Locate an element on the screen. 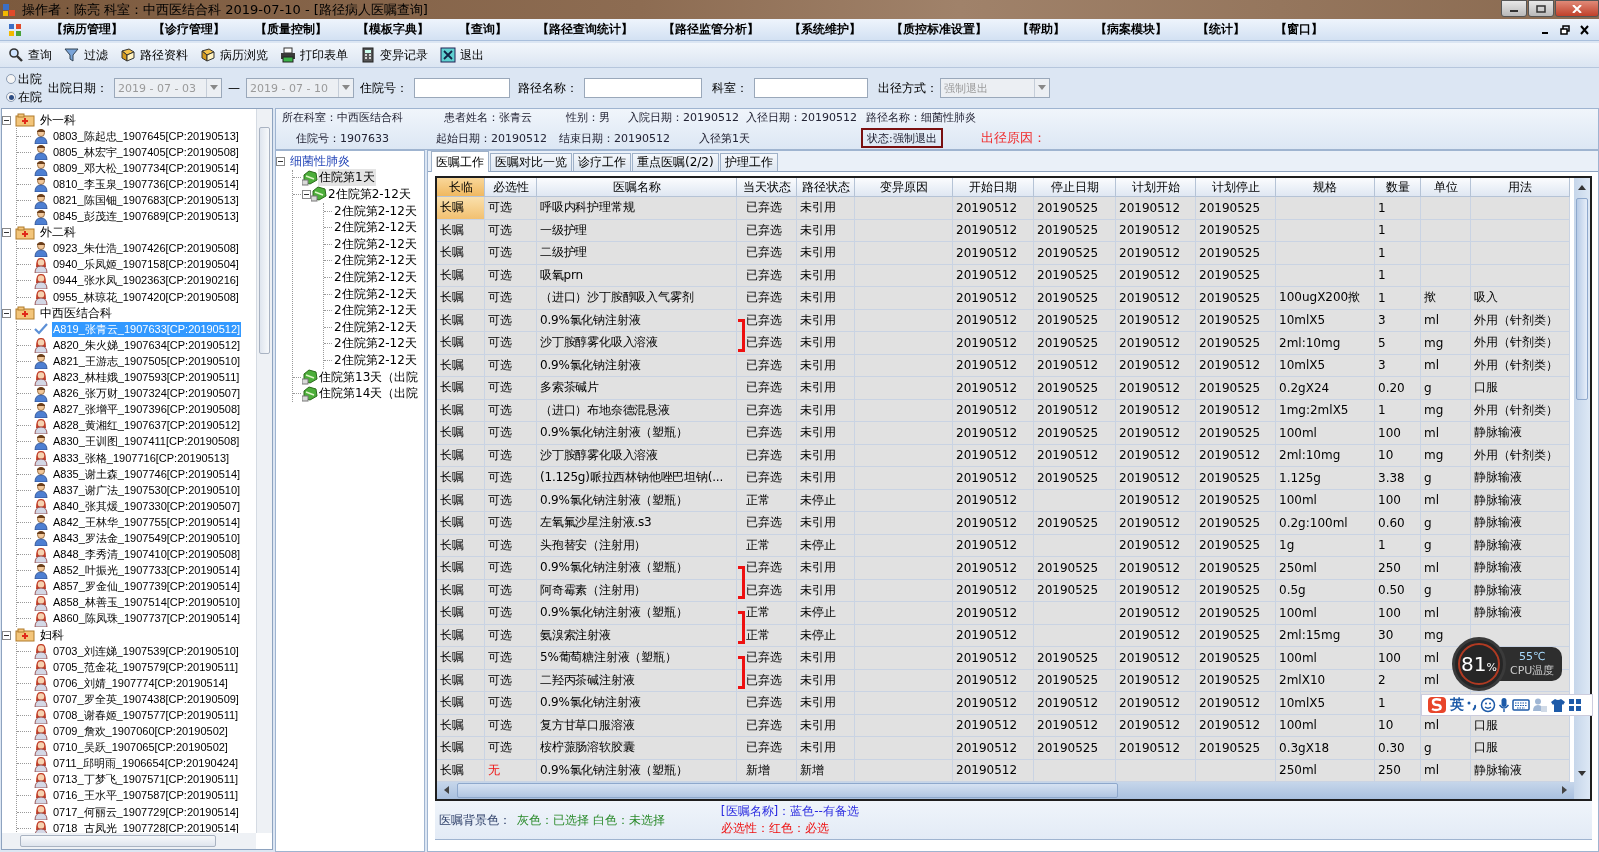 The width and height of the screenshot is (1599, 852). patient-item: 0809_邓大松_1907734[CP:20190514] is located at coordinates (146, 168).